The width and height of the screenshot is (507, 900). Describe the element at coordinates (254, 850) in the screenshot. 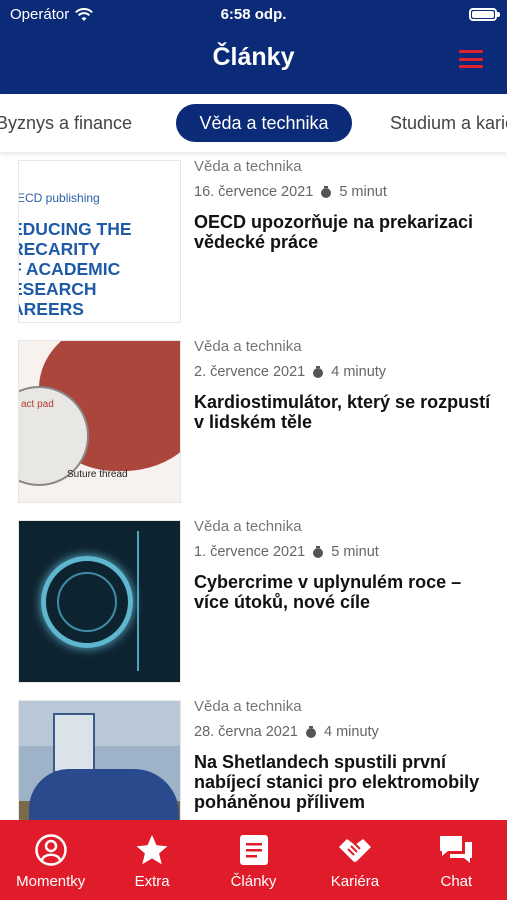

I see `article-icon` at that location.